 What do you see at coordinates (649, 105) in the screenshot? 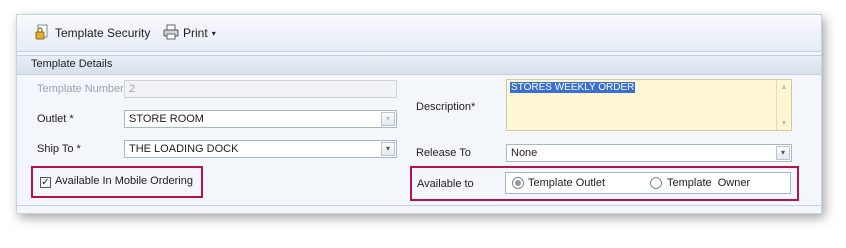
I see `description-textarea: STORES WEEKLY ORDER ▲ ▼` at bounding box center [649, 105].